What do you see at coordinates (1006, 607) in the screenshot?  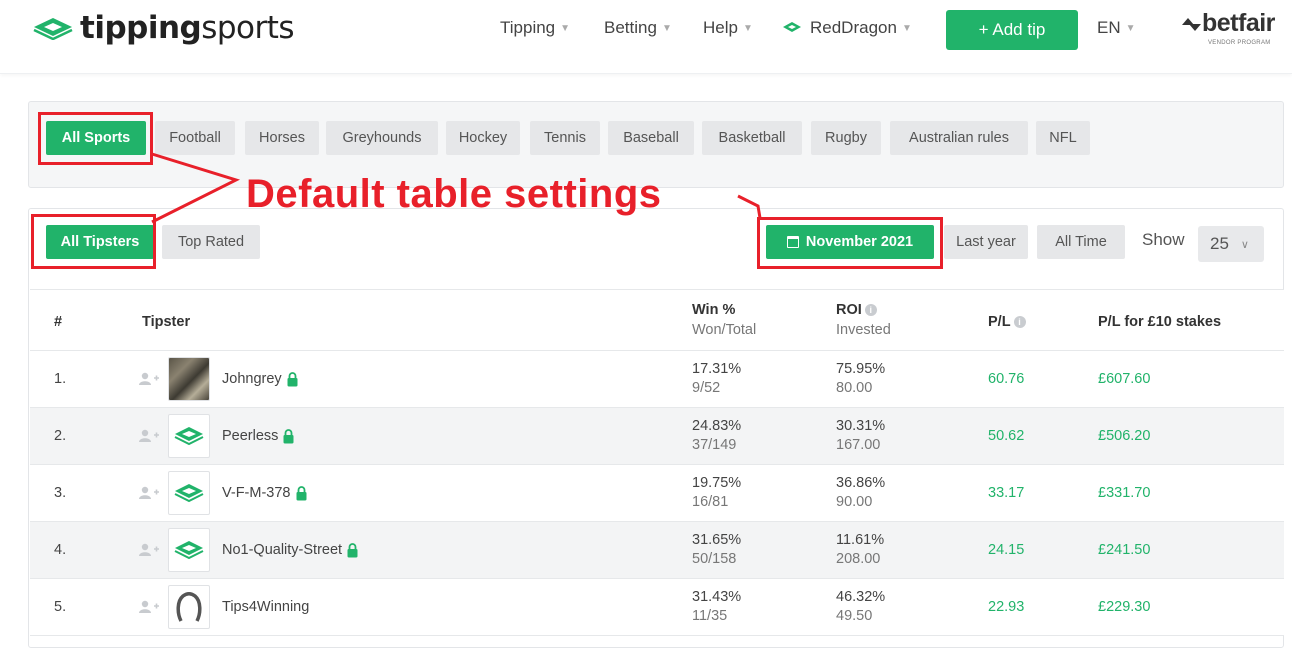 I see `profit-loss: 22.93` at bounding box center [1006, 607].